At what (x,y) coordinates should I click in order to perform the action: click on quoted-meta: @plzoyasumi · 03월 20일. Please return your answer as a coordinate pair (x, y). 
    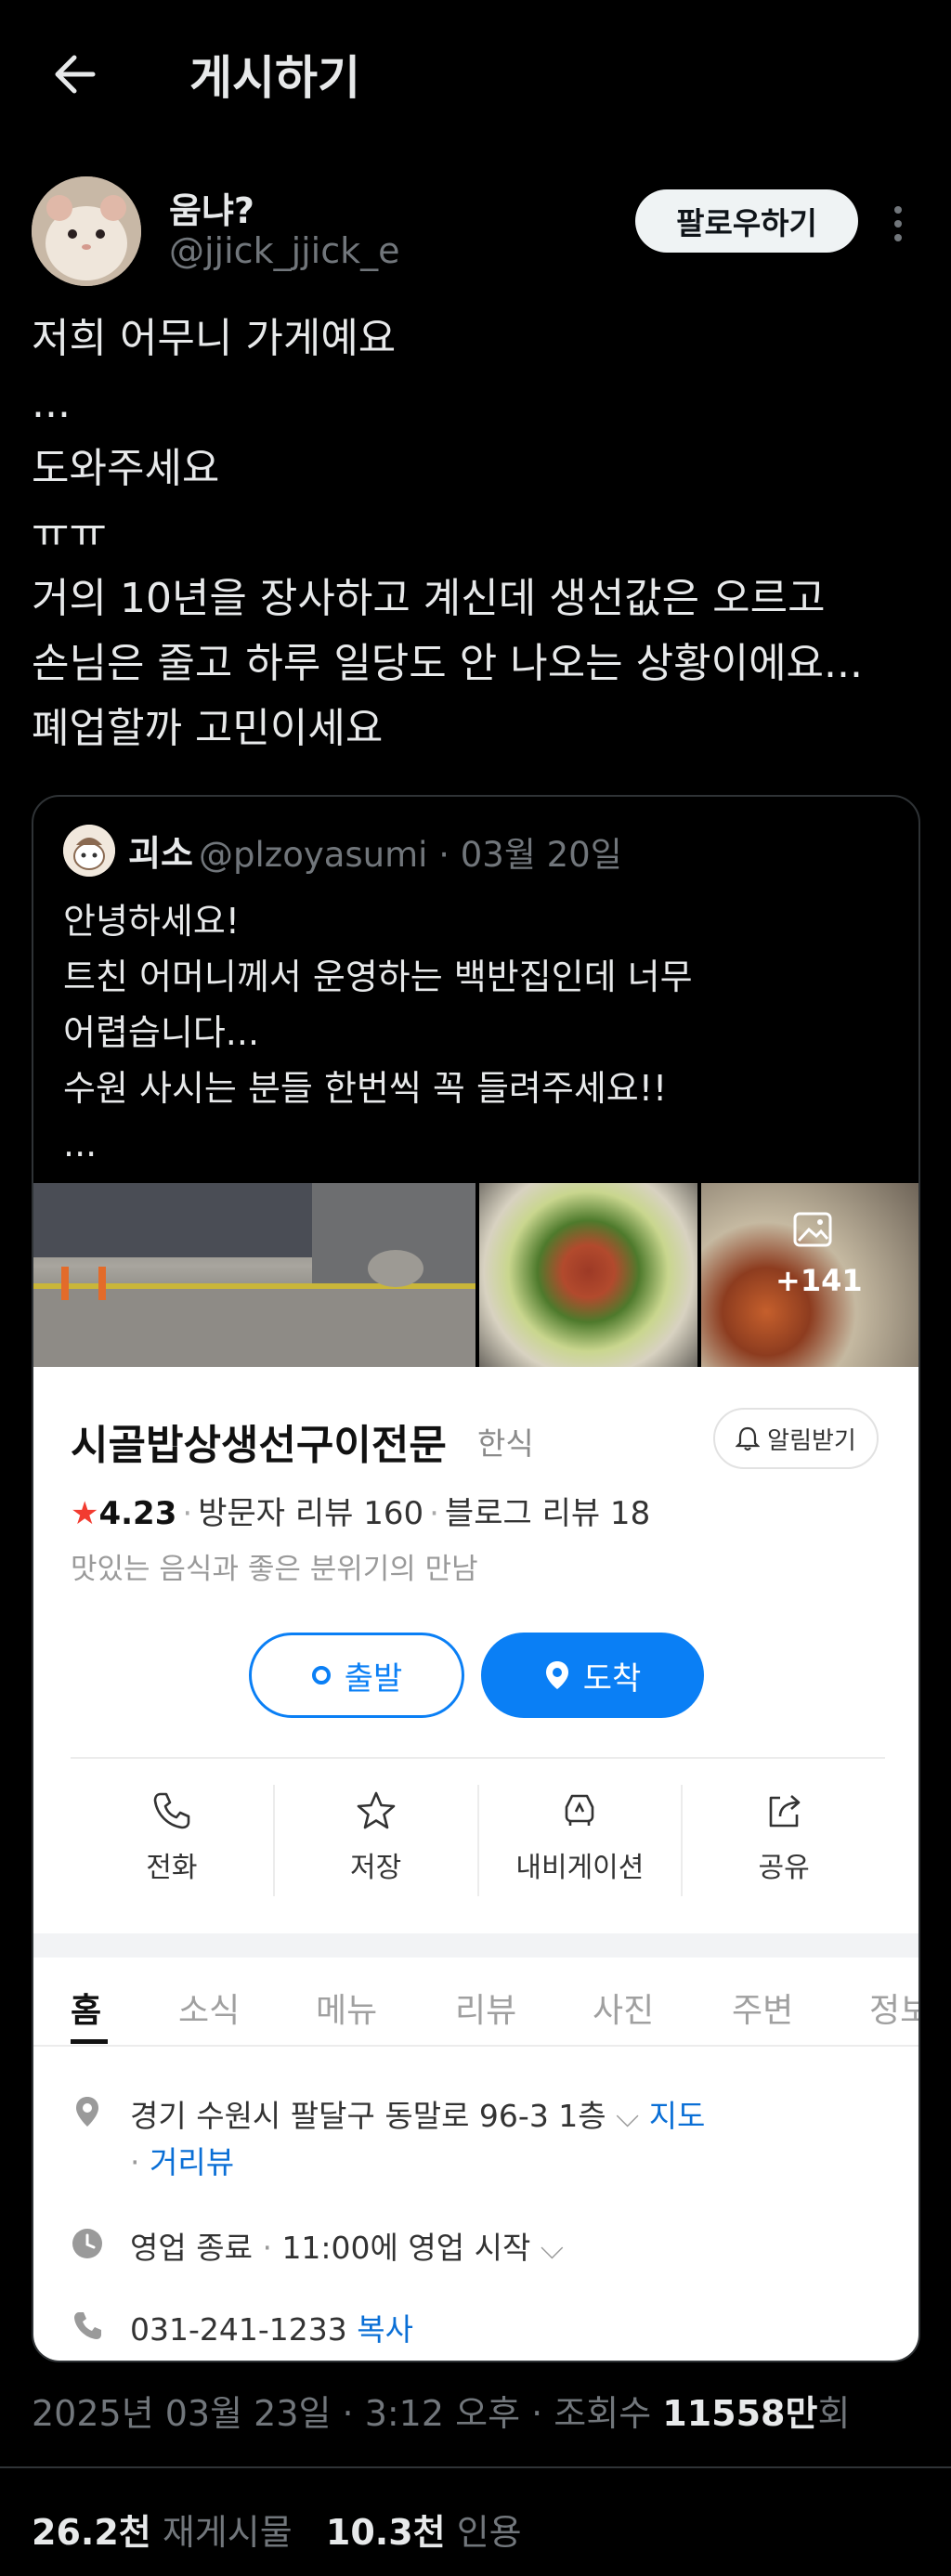
    Looking at the image, I should click on (410, 855).